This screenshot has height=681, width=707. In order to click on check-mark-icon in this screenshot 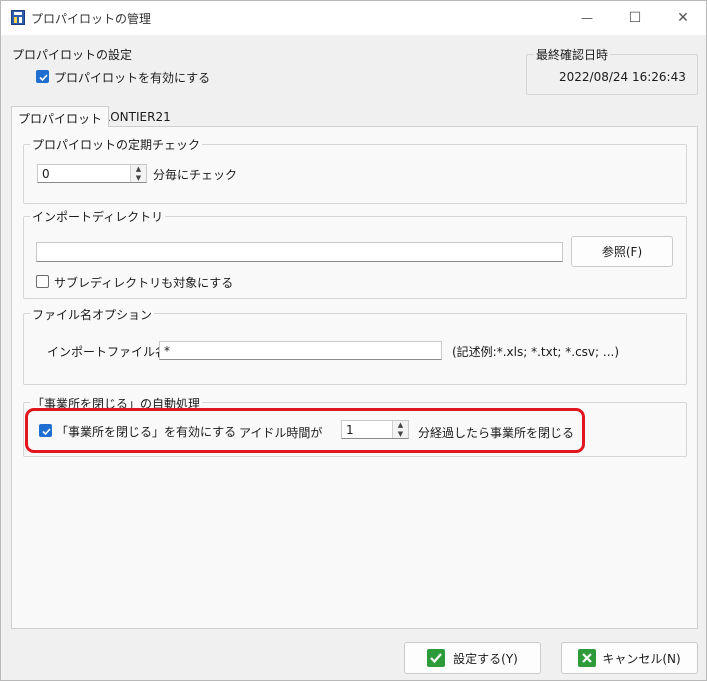, I will do `click(436, 658)`.